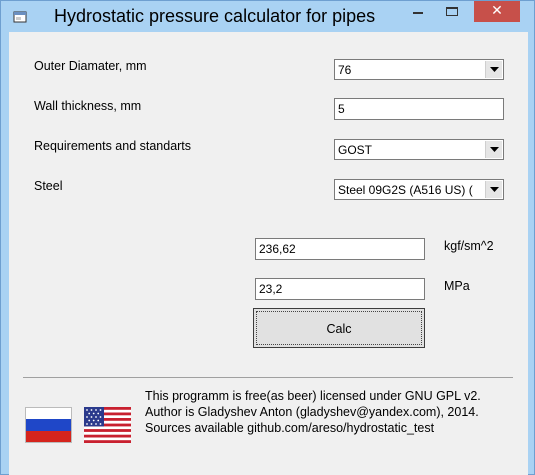 The image size is (535, 475). What do you see at coordinates (271, 289) in the screenshot?
I see `mpa-result-value: 23,2` at bounding box center [271, 289].